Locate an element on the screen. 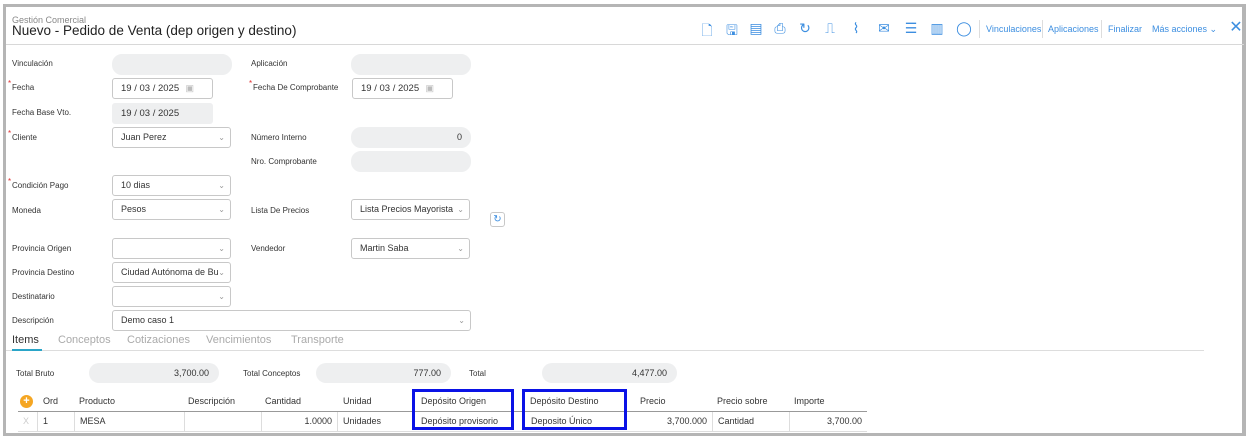 The width and height of the screenshot is (1249, 438). fecha-value: 19 / 03 / 2025 is located at coordinates (150, 88).